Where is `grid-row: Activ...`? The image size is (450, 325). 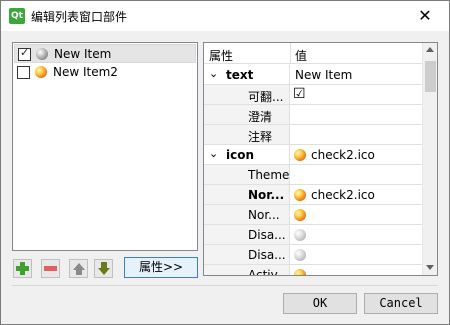
grid-row: Activ... is located at coordinates (313, 270).